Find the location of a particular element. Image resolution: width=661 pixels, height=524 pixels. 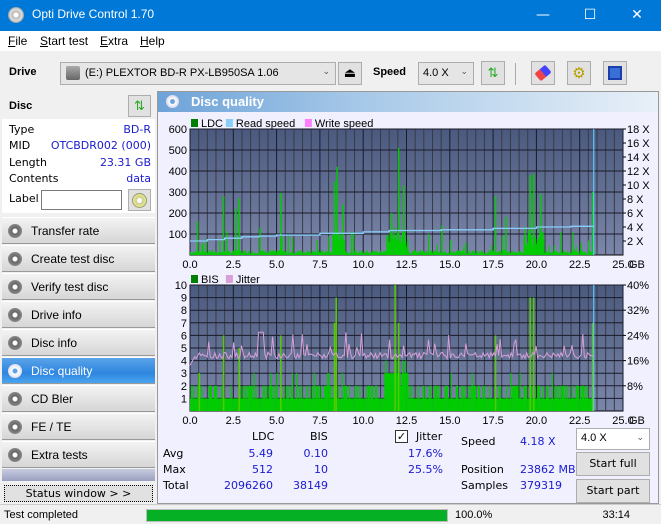

start-part-button: Start part is located at coordinates (613, 491).